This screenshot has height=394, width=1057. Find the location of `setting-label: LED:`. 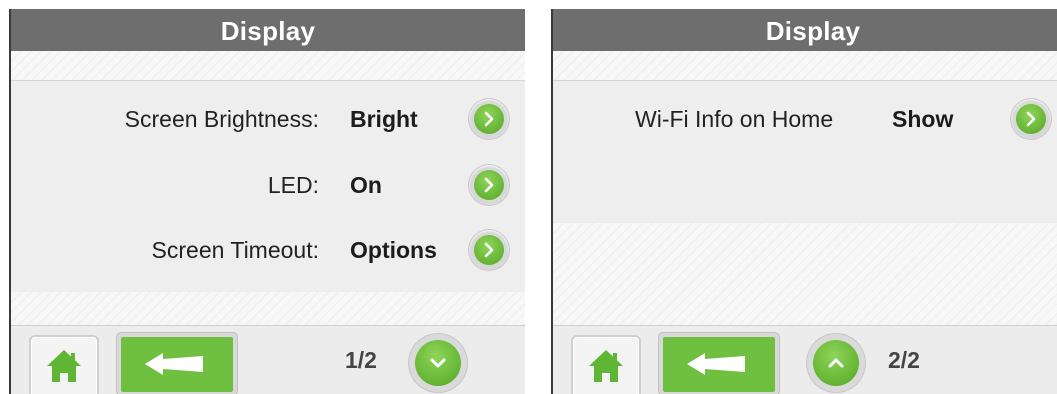

setting-label: LED: is located at coordinates (293, 185).